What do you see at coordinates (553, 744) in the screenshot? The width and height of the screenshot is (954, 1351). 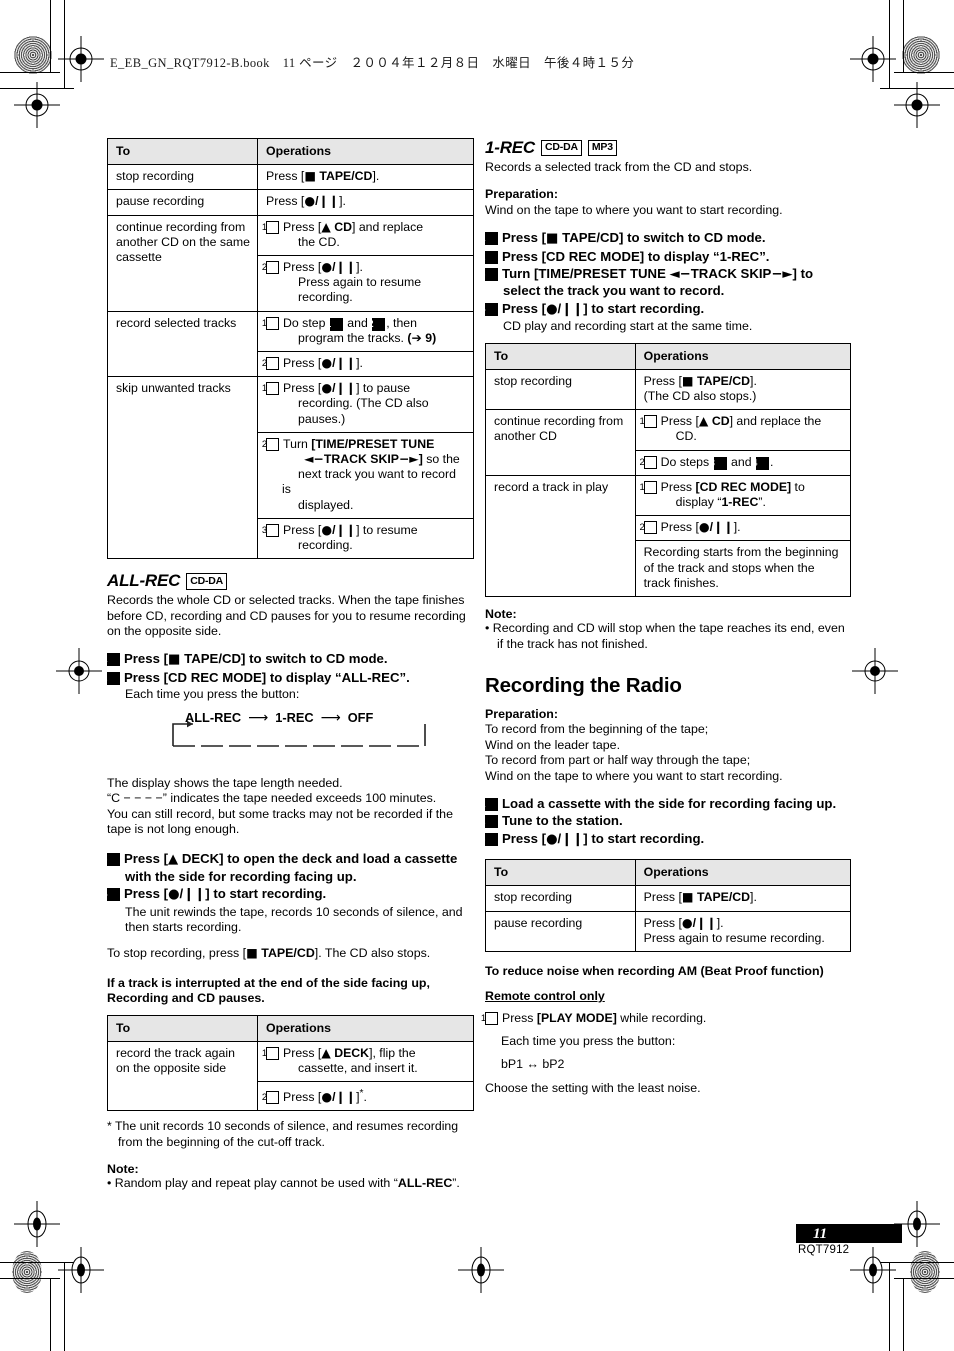 I see `radio-prep-line-2: Wind on the leader tape.` at bounding box center [553, 744].